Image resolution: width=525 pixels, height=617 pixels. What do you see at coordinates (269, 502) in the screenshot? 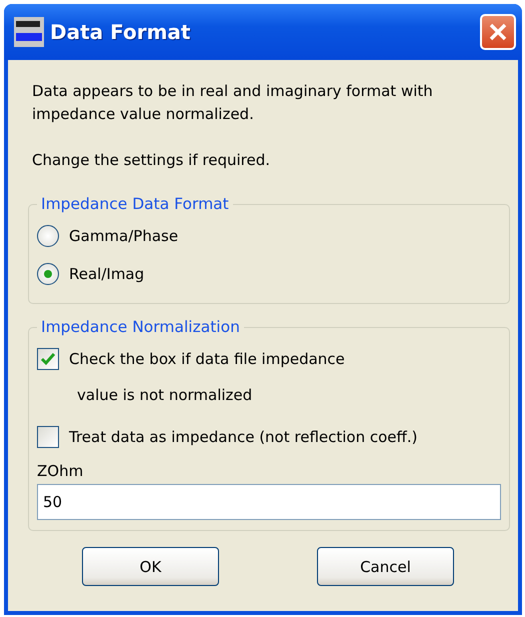
I see `zohm-field: 50` at bounding box center [269, 502].